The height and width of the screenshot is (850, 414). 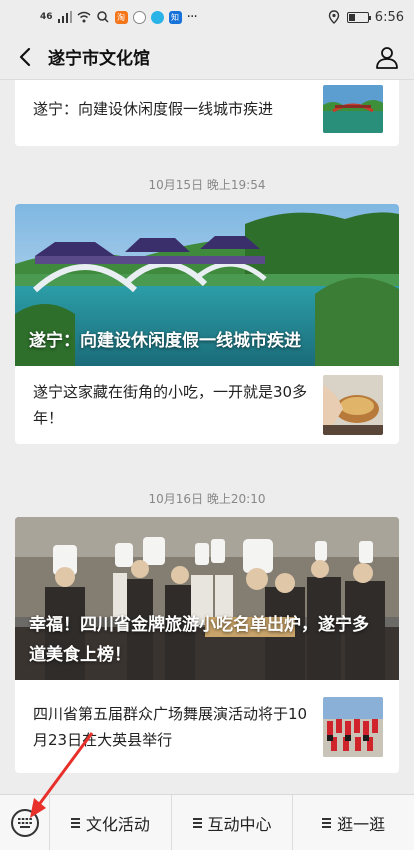 I want to click on keyboard-toggle-button, so click(x=25, y=822).